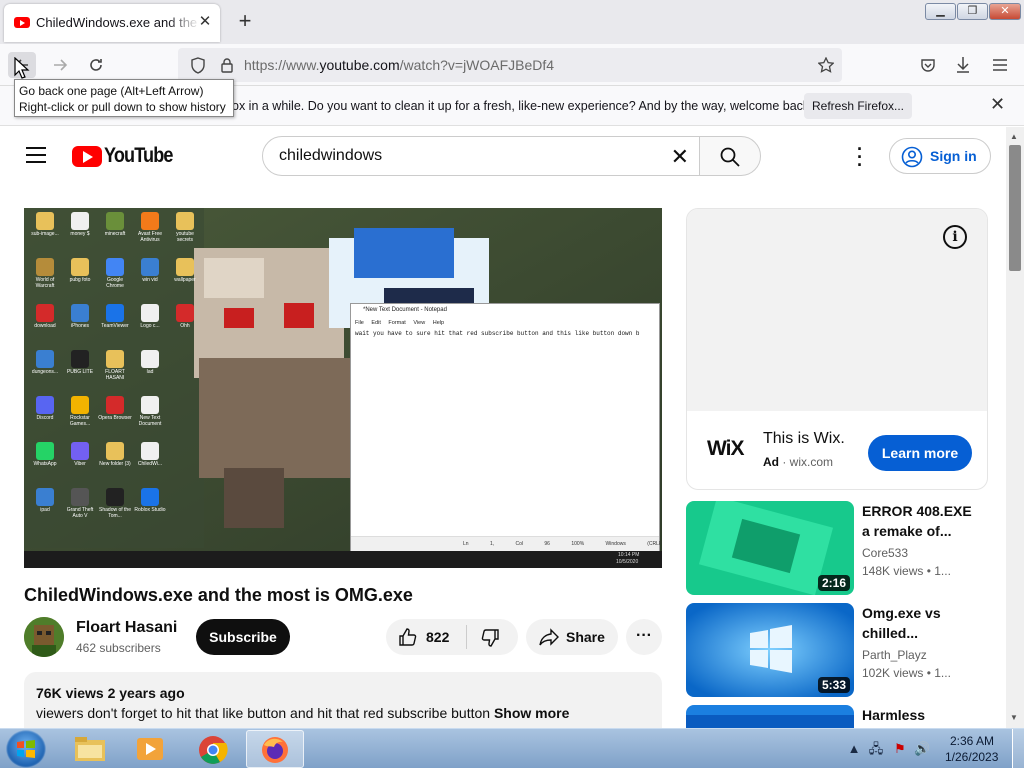  Describe the element at coordinates (275, 749) in the screenshot. I see `taskbar-firefox` at that location.